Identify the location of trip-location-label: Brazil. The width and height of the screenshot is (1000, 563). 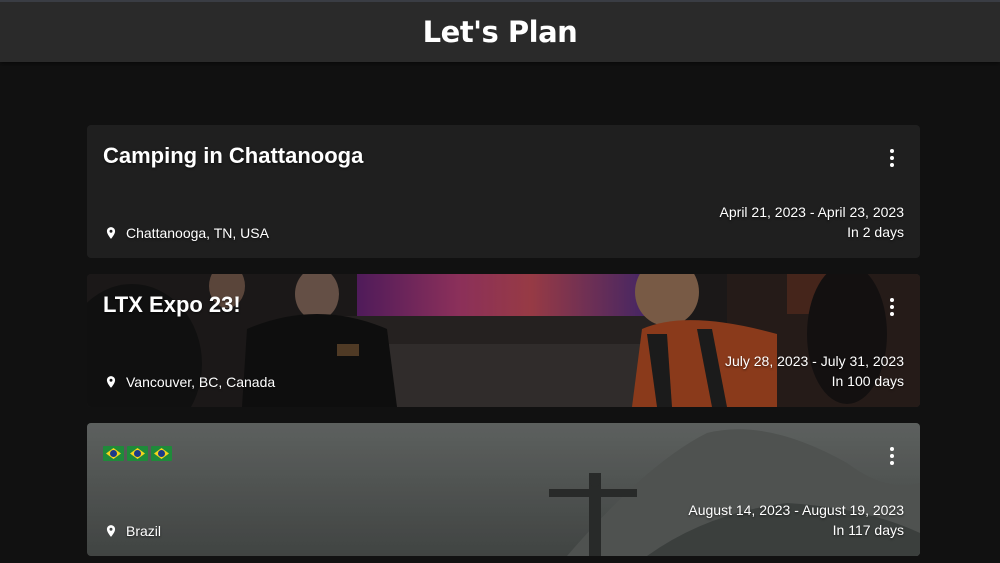
(144, 531).